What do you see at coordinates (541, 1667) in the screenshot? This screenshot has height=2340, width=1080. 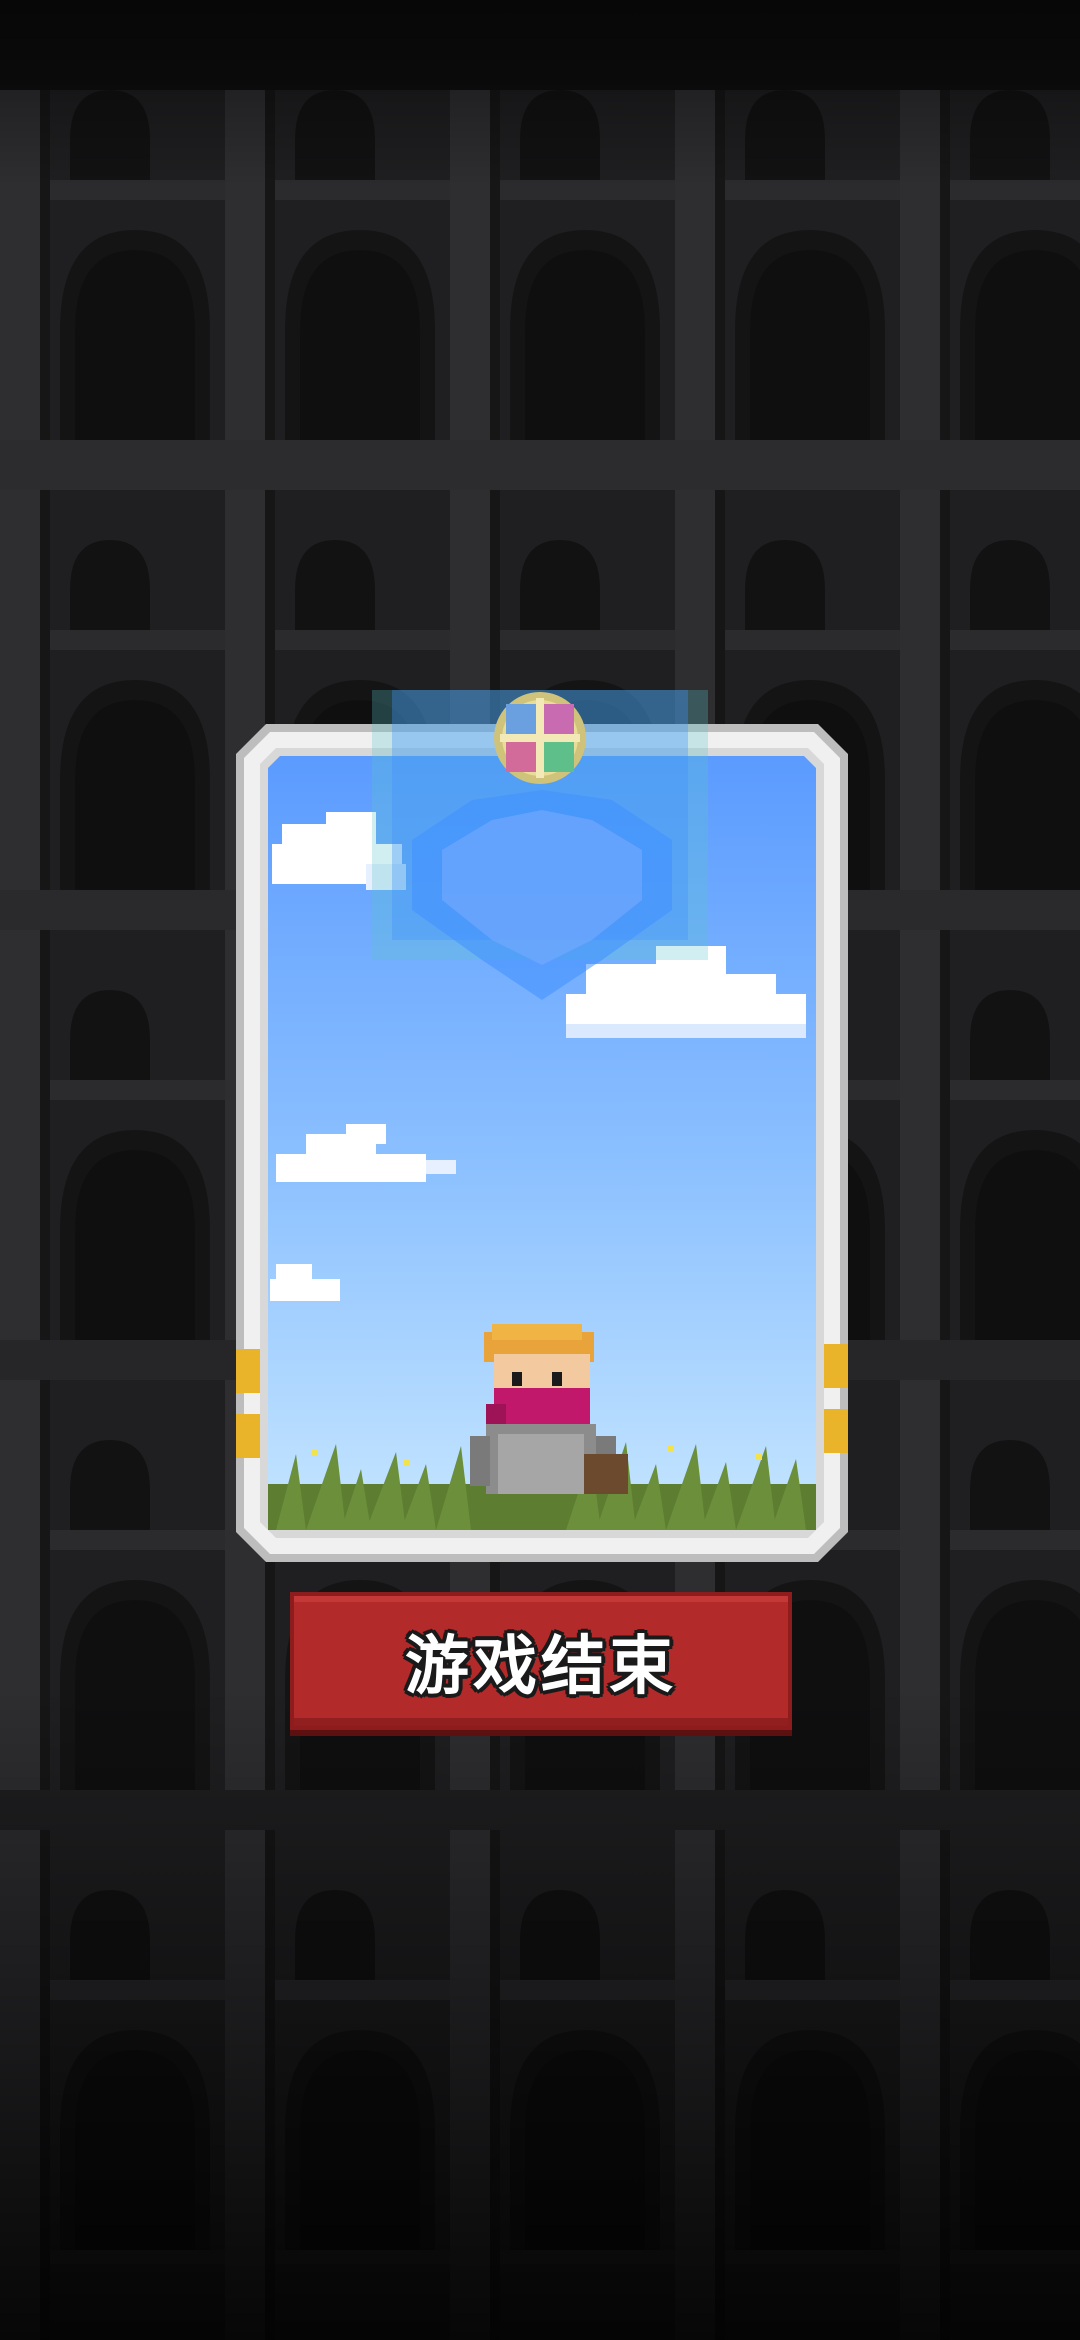 I see `game-over-label: 游戏结束` at bounding box center [541, 1667].